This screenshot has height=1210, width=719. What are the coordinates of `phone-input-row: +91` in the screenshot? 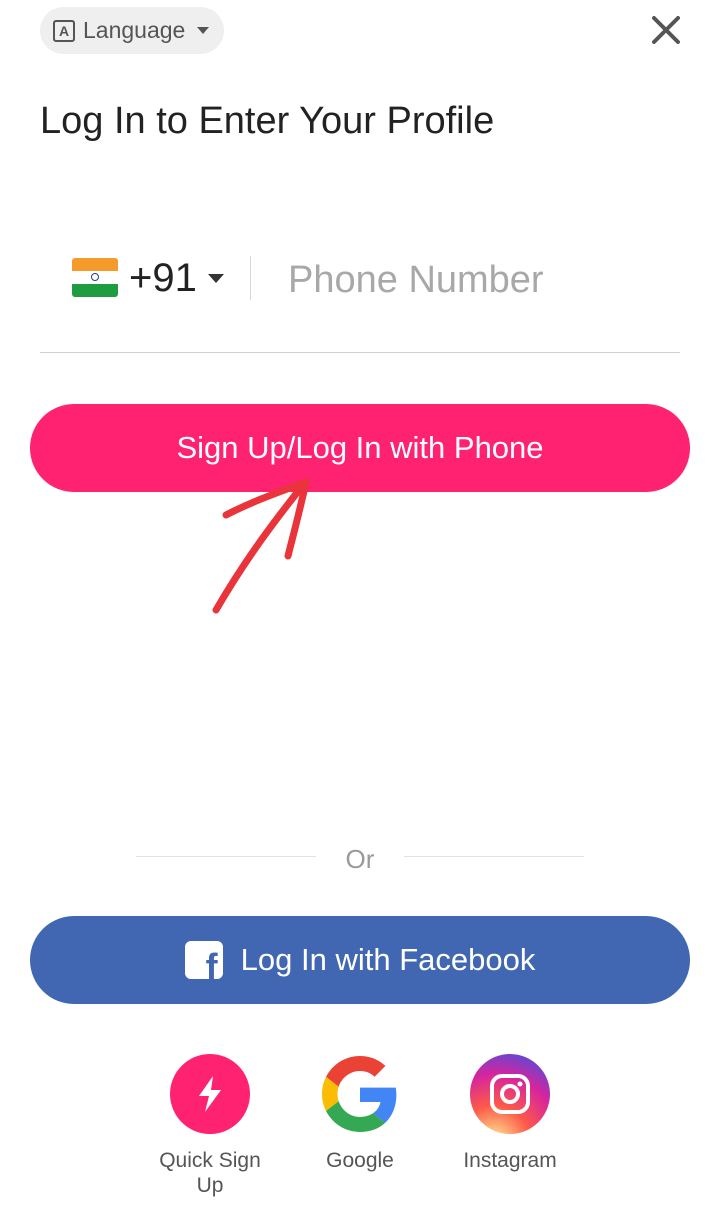 It's located at (360, 280).